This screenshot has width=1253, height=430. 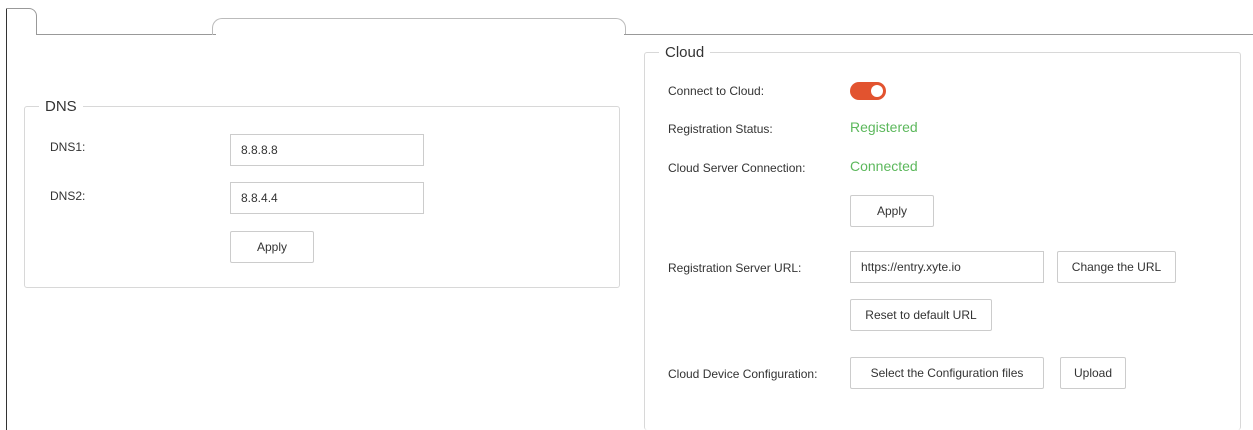 What do you see at coordinates (61, 106) in the screenshot?
I see `dns-legend: DNS` at bounding box center [61, 106].